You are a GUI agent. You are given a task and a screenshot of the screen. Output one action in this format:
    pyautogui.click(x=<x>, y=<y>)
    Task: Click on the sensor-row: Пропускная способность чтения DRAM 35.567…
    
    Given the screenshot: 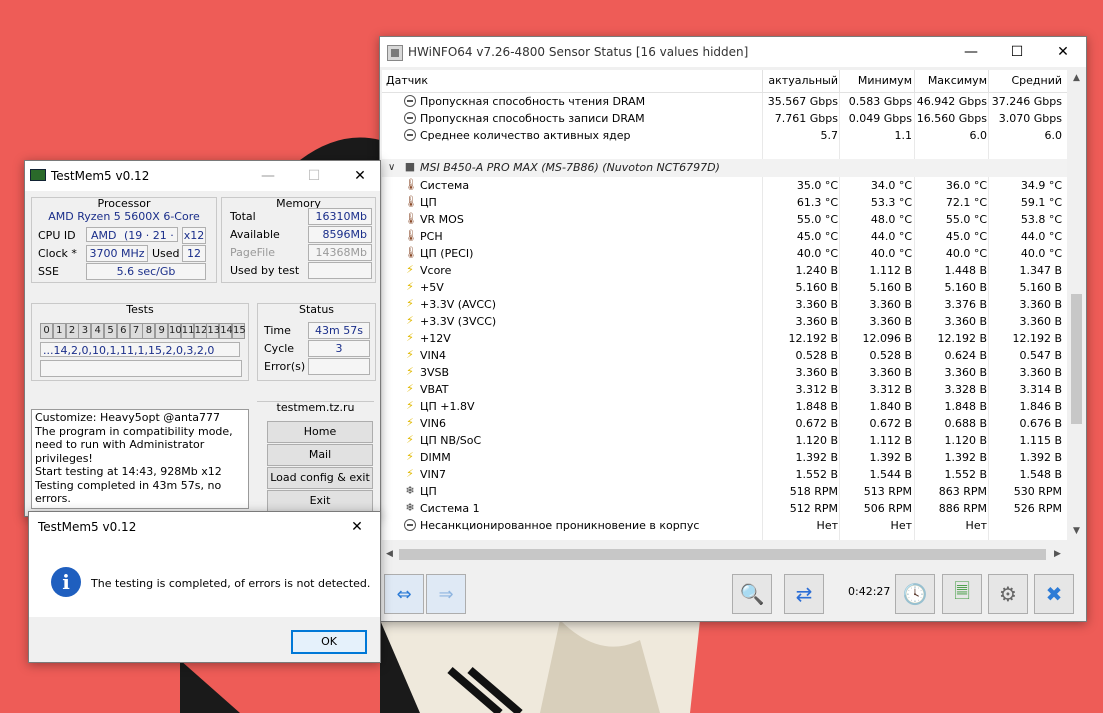 What is the action you would take?
    pyautogui.click(x=724, y=101)
    